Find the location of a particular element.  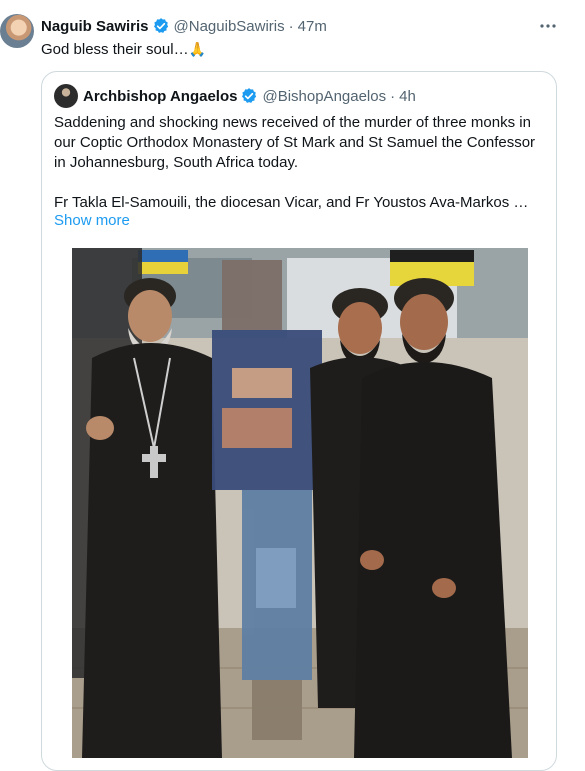

quoted-author-name: Archbishop Angaelos is located at coordinates (160, 96).